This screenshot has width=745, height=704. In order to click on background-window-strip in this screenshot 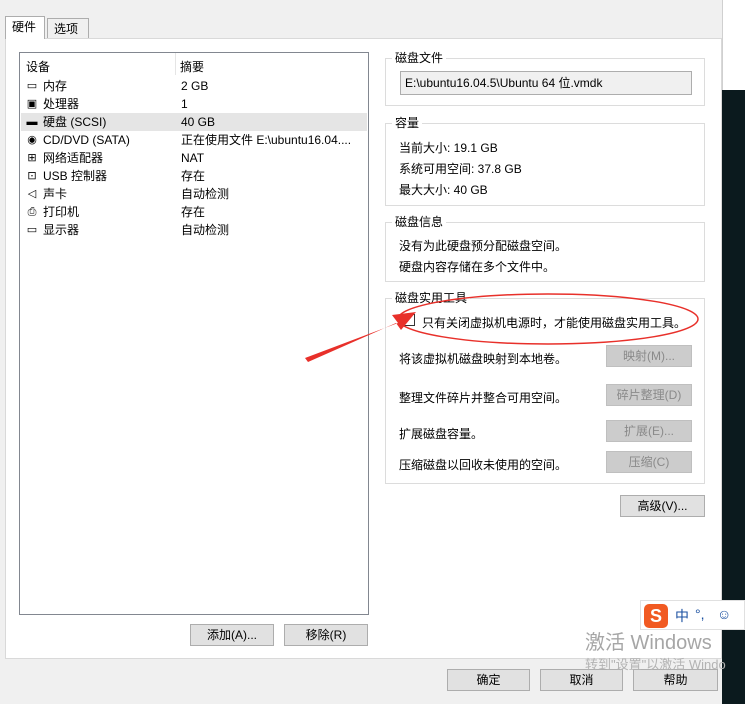, I will do `click(733, 352)`.